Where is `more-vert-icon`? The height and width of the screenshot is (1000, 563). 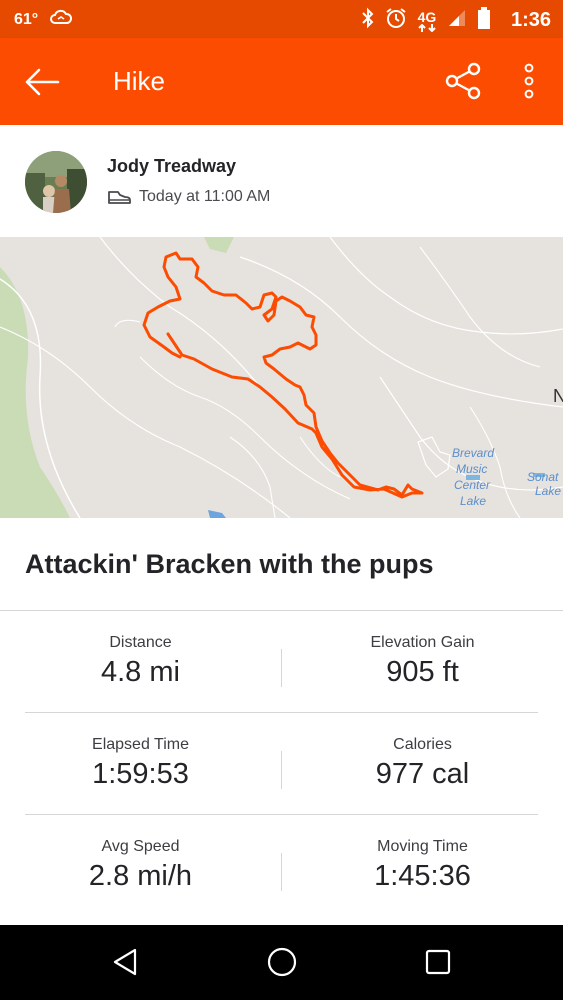
more-vert-icon is located at coordinates (529, 81).